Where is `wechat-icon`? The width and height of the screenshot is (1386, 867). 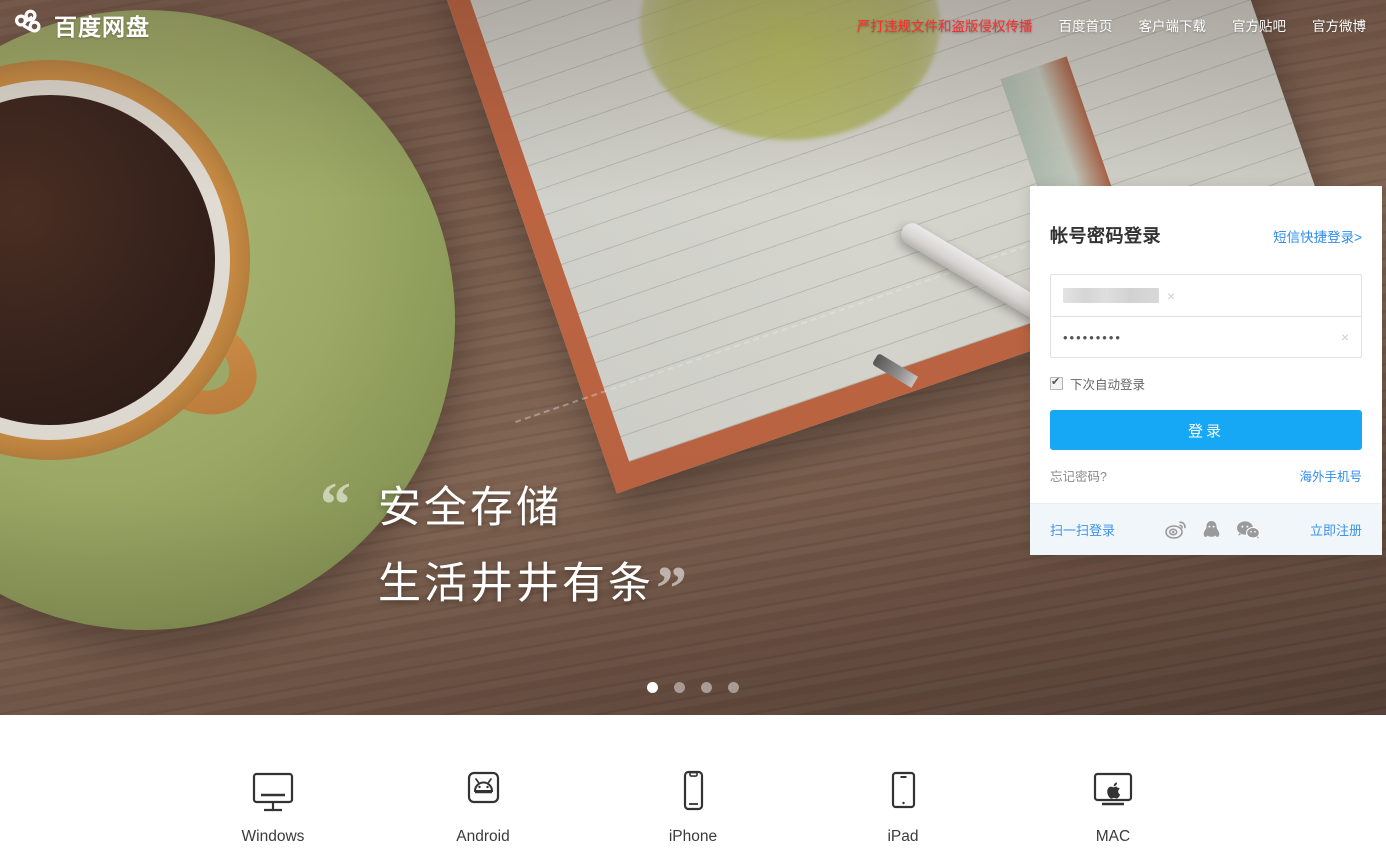 wechat-icon is located at coordinates (1248, 530).